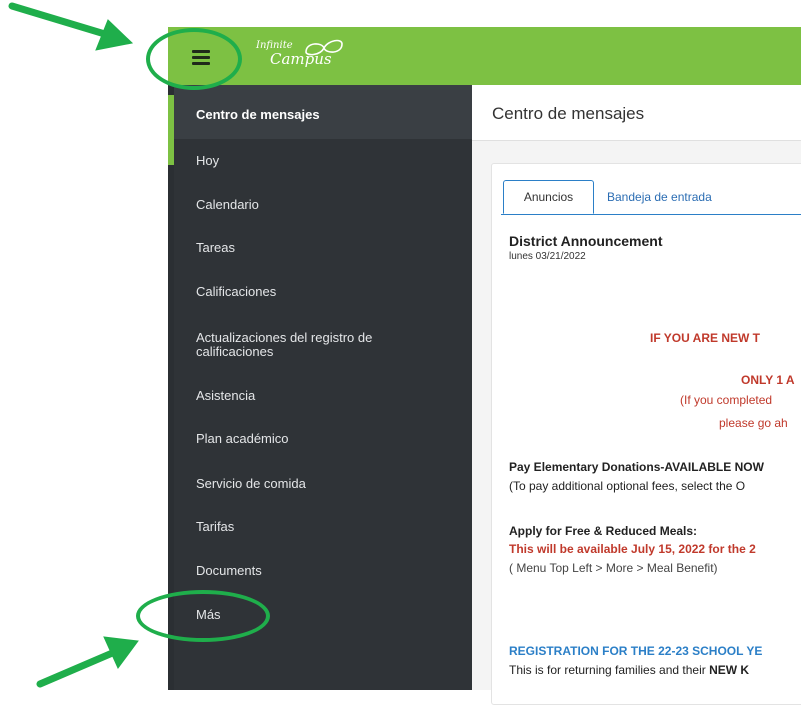 The height and width of the screenshot is (705, 801). I want to click on arrow-top-icon, so click(71, 26).